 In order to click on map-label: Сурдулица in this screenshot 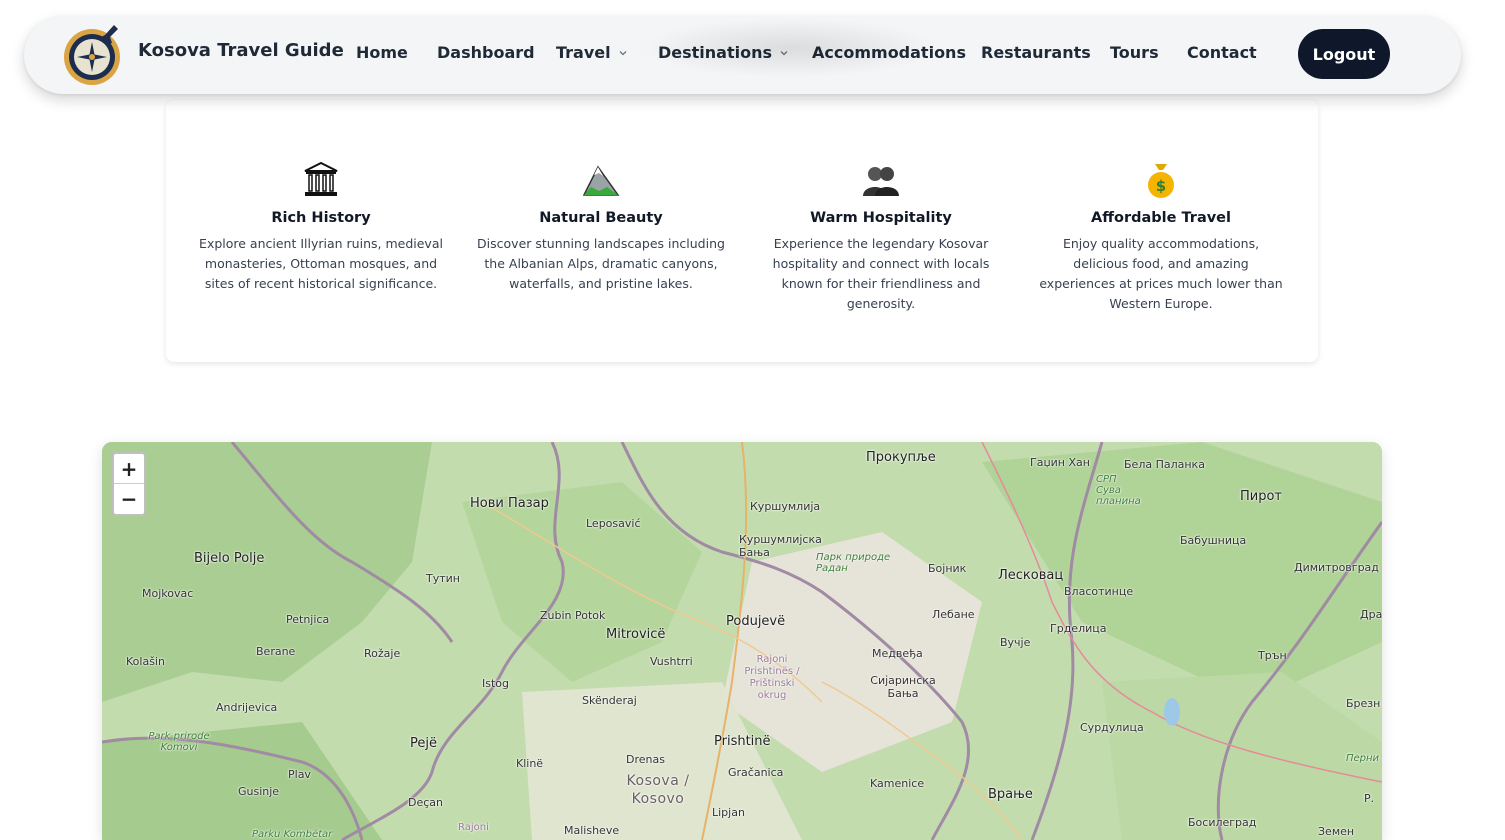, I will do `click(1112, 727)`.